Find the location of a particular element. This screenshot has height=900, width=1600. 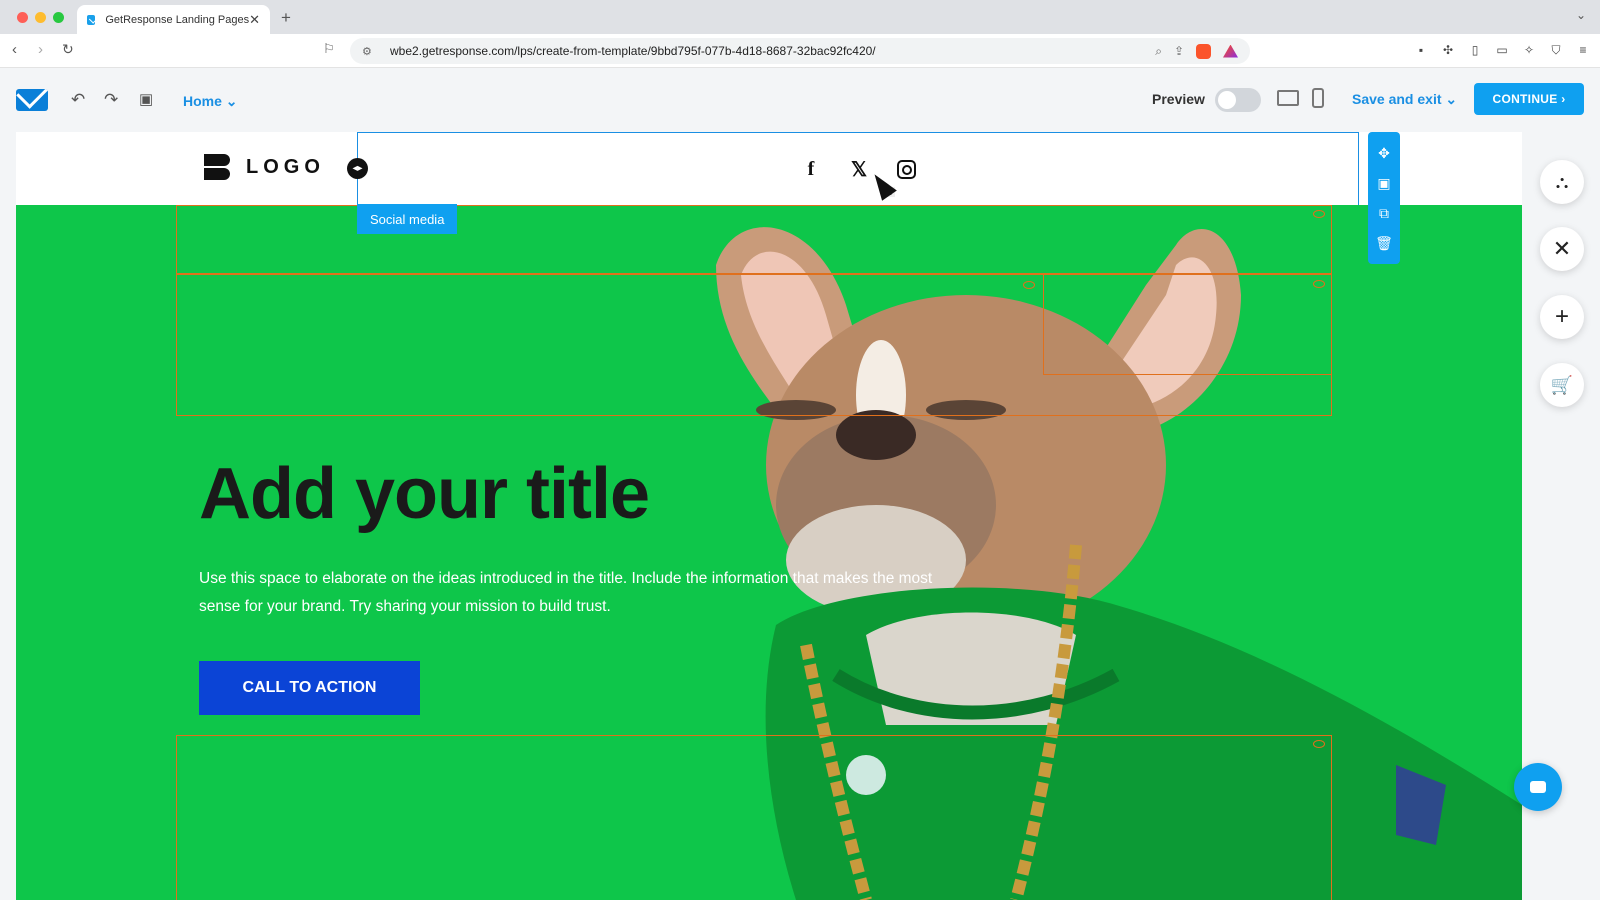

preview-toggle is located at coordinates (1238, 100).